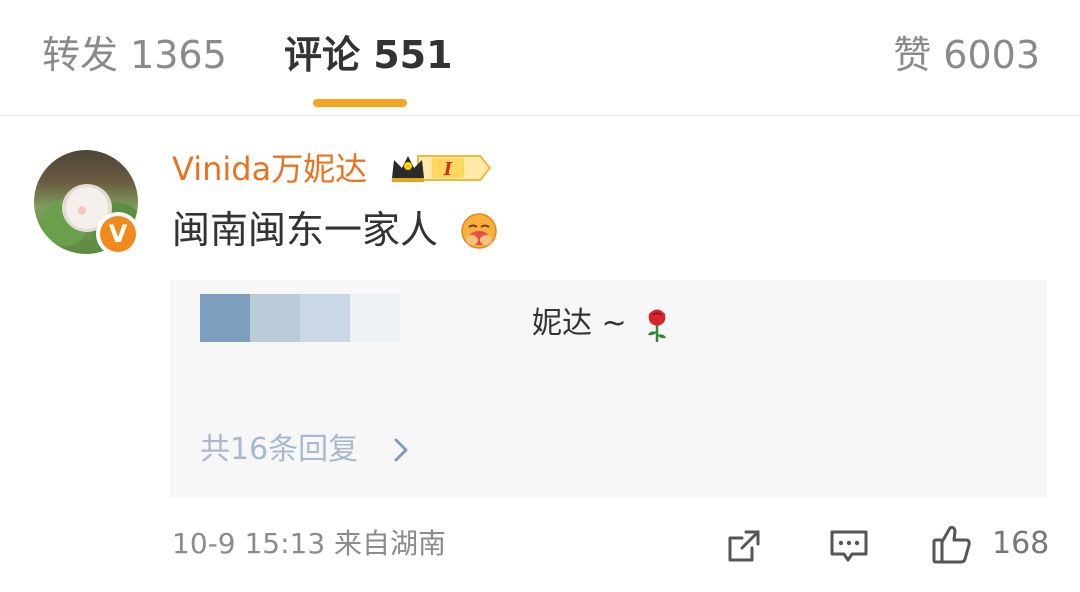  Describe the element at coordinates (744, 546) in the screenshot. I see `share-icon` at that location.